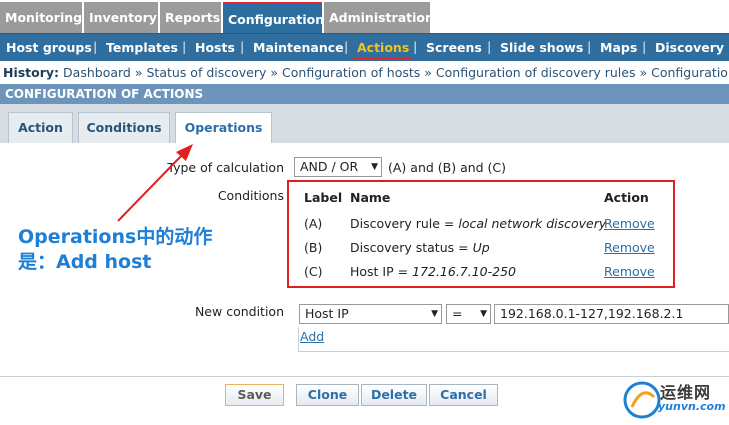 The height and width of the screenshot is (425, 729). I want to click on top-menu-reports: Reports, so click(190, 17).